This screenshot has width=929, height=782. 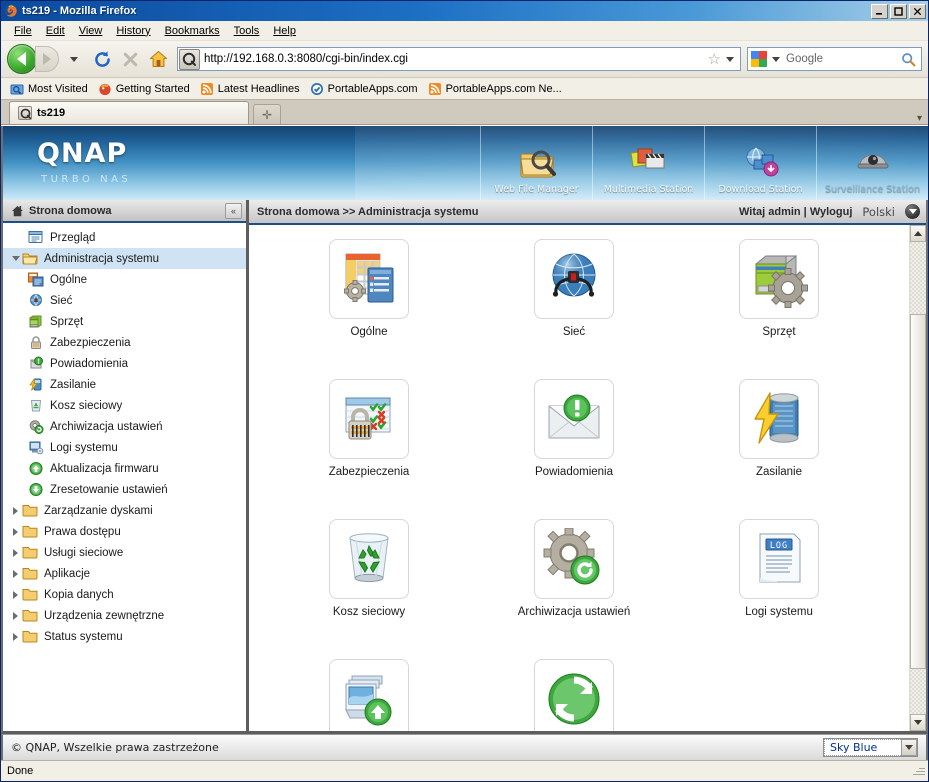 I want to click on reload-icon, so click(x=102, y=59).